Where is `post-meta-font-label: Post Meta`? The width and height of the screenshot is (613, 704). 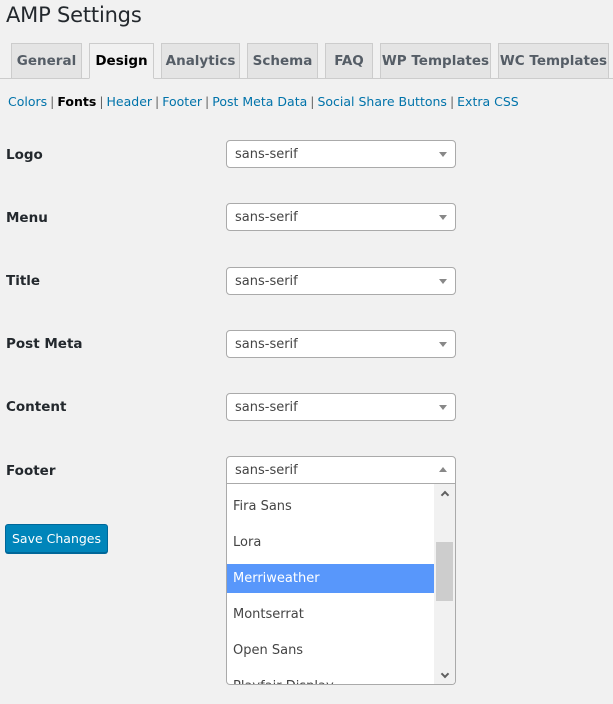 post-meta-font-label: Post Meta is located at coordinates (44, 344).